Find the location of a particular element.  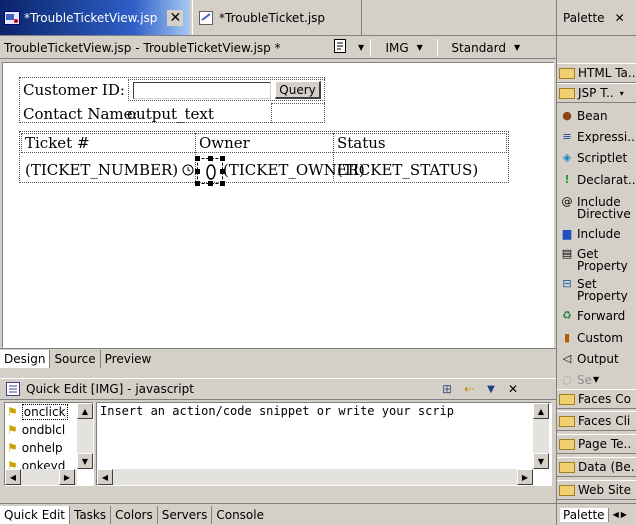

output-icon: ◁ is located at coordinates (567, 359).